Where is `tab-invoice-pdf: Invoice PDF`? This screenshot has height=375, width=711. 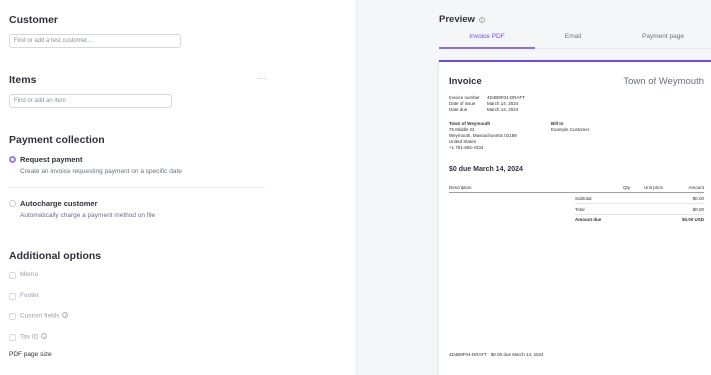
tab-invoice-pdf: Invoice PDF is located at coordinates (487, 36).